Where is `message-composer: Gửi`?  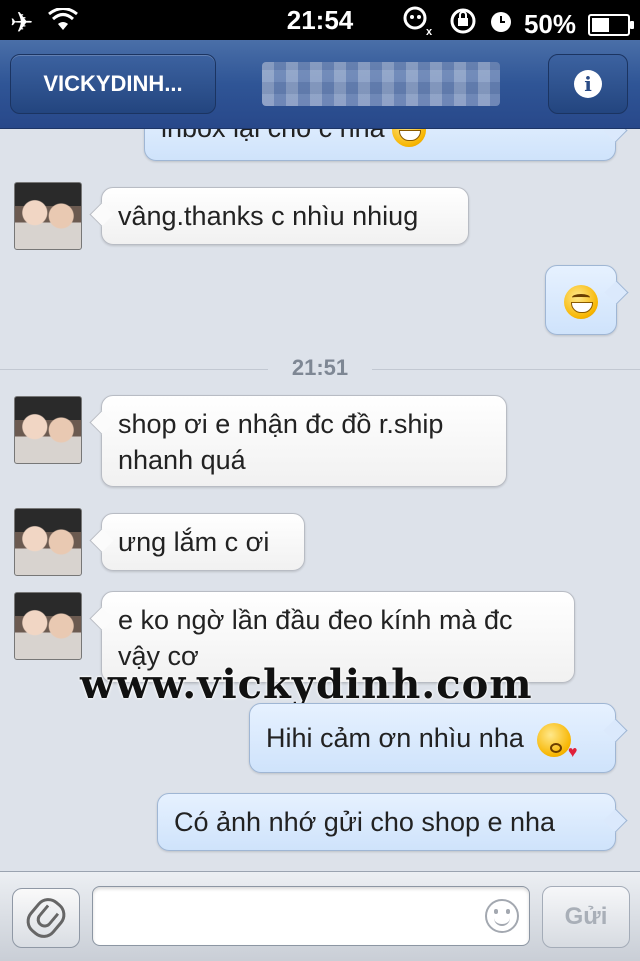 message-composer: Gửi is located at coordinates (320, 916).